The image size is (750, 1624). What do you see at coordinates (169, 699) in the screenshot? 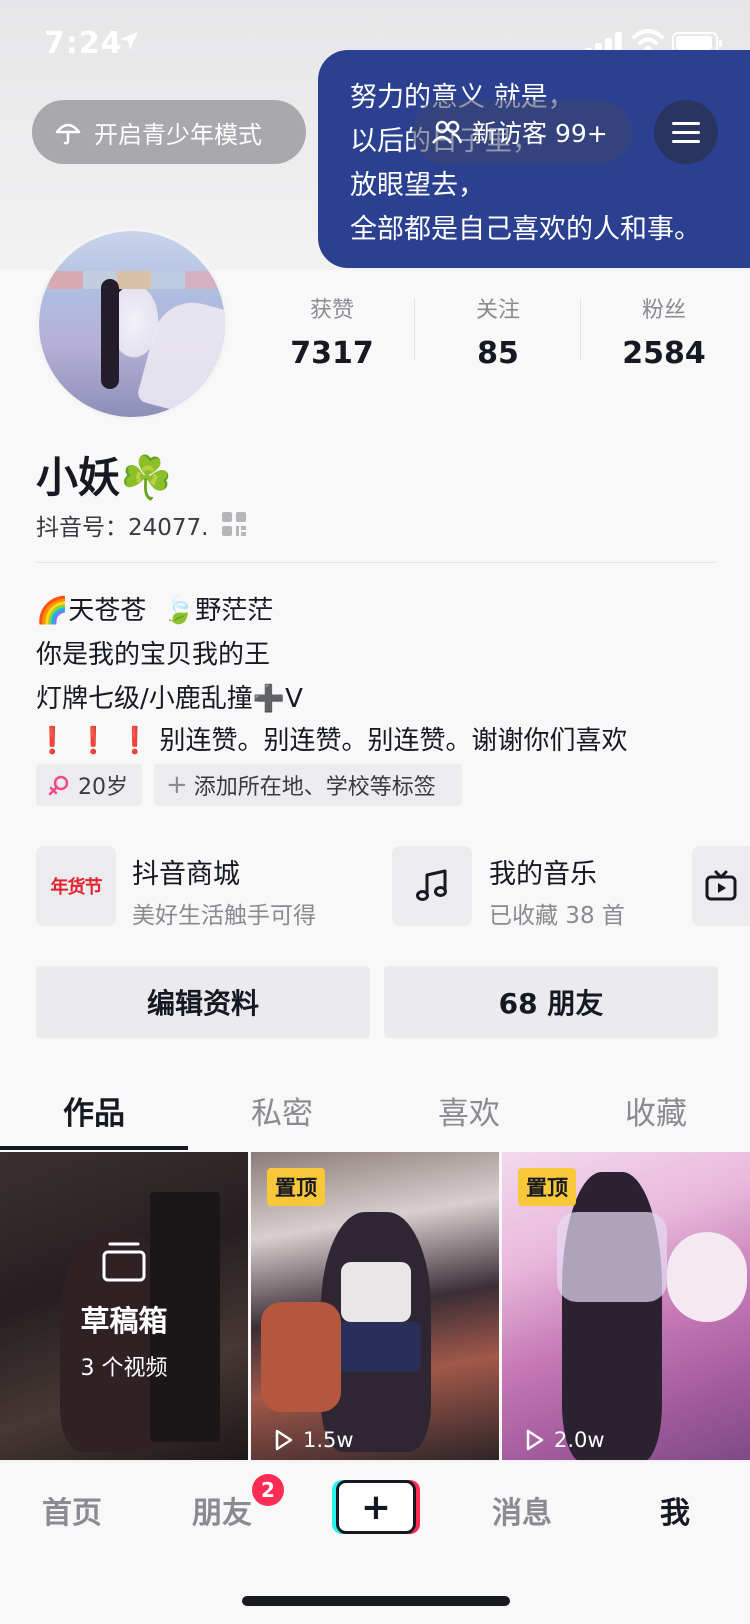
I see `bio-line: 灯牌七级/小鹿乱撞➕V` at bounding box center [169, 699].